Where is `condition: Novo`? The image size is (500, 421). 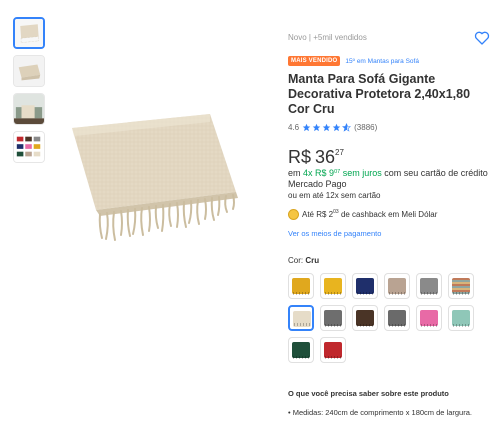 condition: Novo is located at coordinates (297, 37).